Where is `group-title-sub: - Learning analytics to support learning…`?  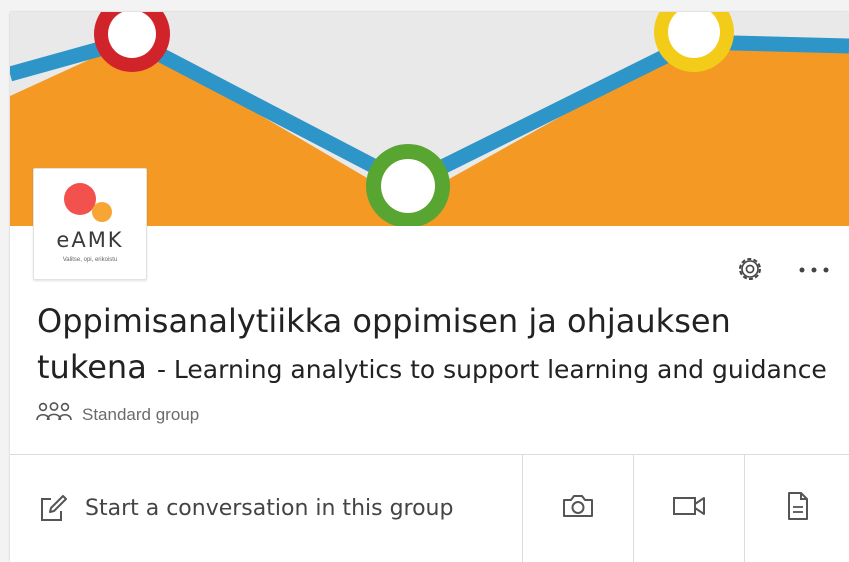 group-title-sub: - Learning analytics to support learning… is located at coordinates (491, 369).